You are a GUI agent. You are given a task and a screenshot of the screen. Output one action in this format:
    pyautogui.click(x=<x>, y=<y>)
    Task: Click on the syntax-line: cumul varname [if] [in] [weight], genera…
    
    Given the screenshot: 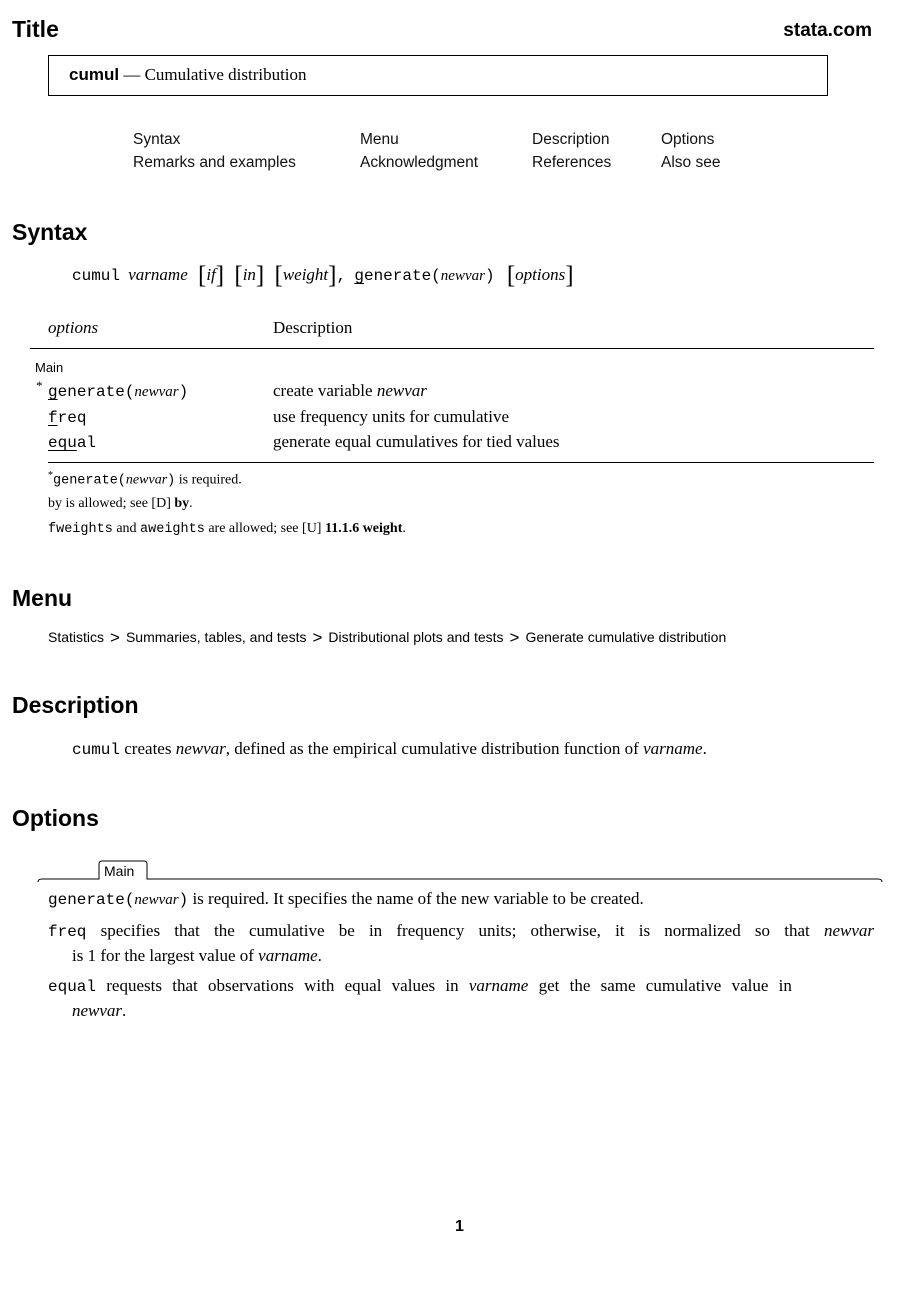 What is the action you would take?
    pyautogui.click(x=323, y=276)
    